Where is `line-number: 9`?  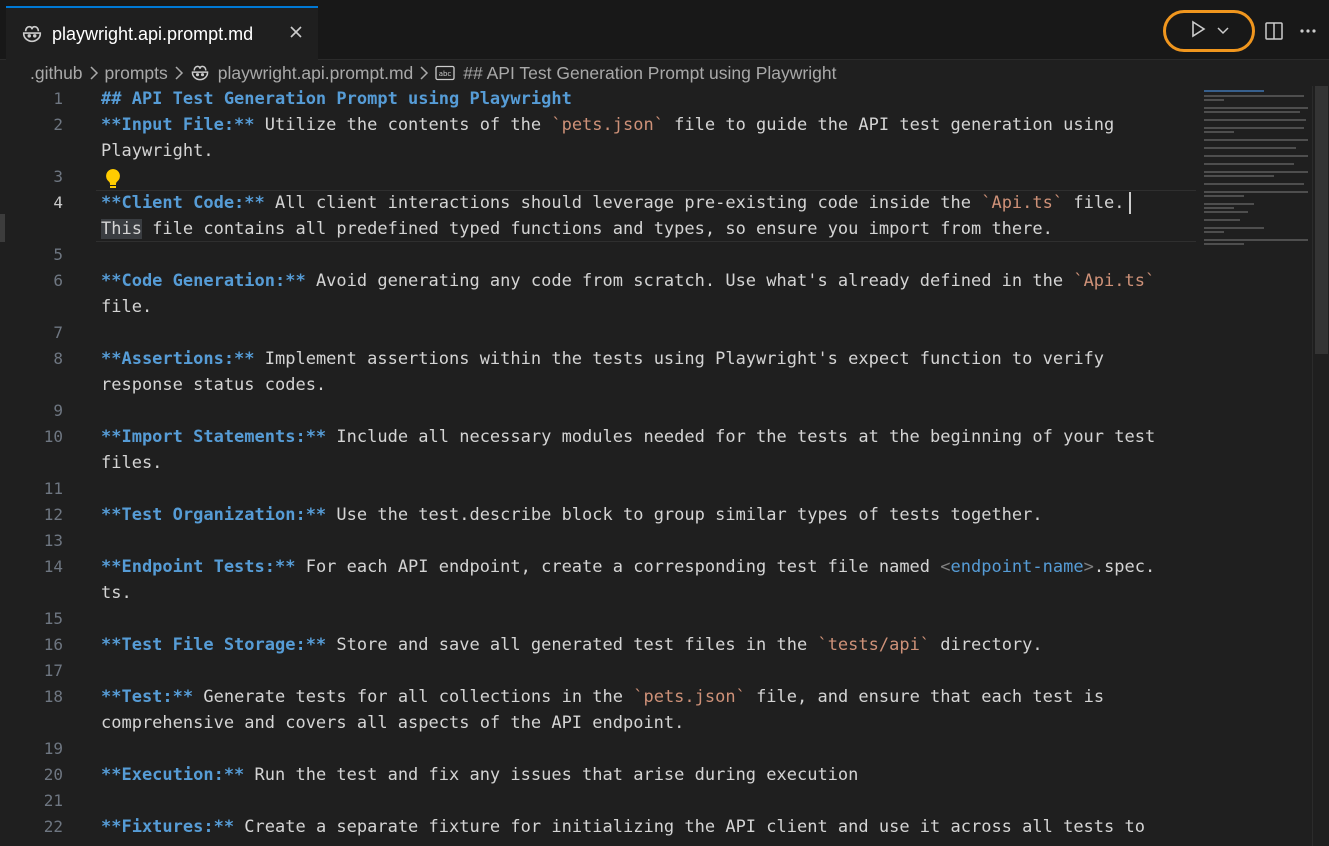
line-number: 9 is located at coordinates (58, 410).